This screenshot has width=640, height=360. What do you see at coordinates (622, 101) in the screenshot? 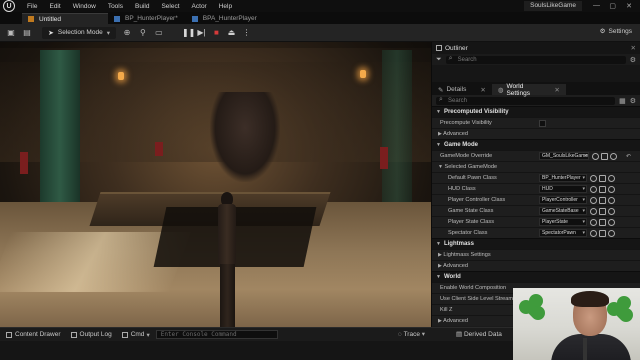
I see `grid-view-icon: ▦` at bounding box center [622, 101].